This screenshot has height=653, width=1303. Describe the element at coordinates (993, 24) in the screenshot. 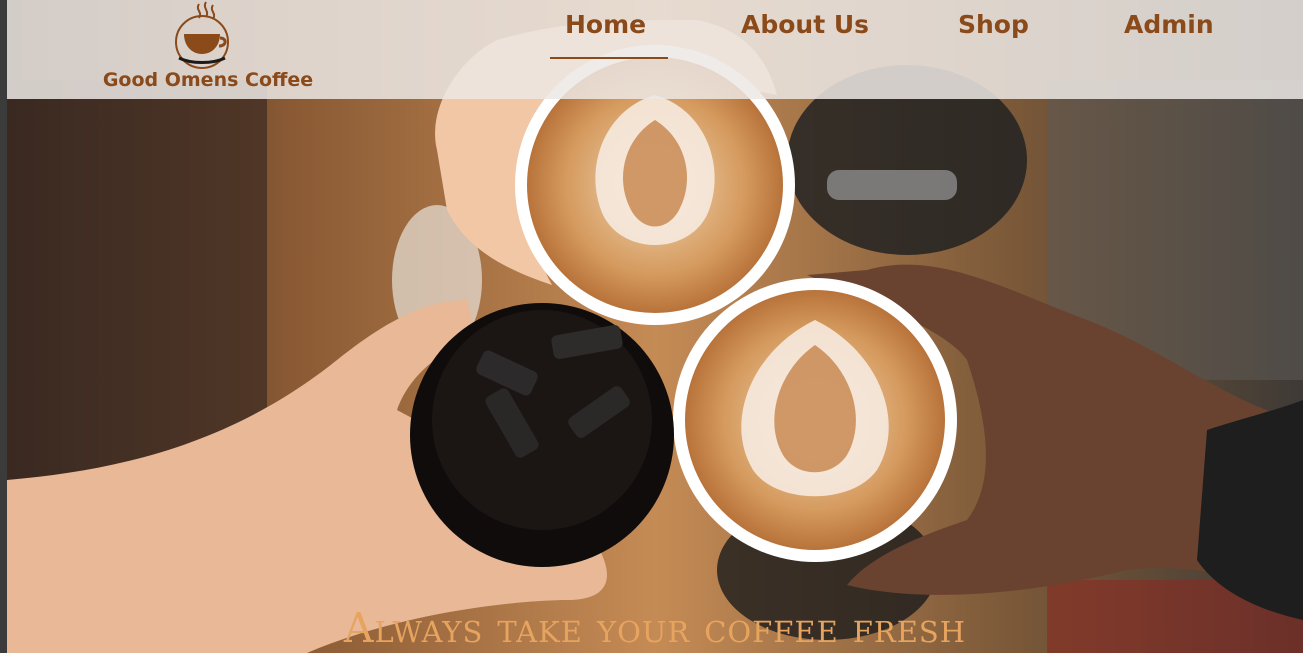

I see `nav-link-shop: Shop` at that location.